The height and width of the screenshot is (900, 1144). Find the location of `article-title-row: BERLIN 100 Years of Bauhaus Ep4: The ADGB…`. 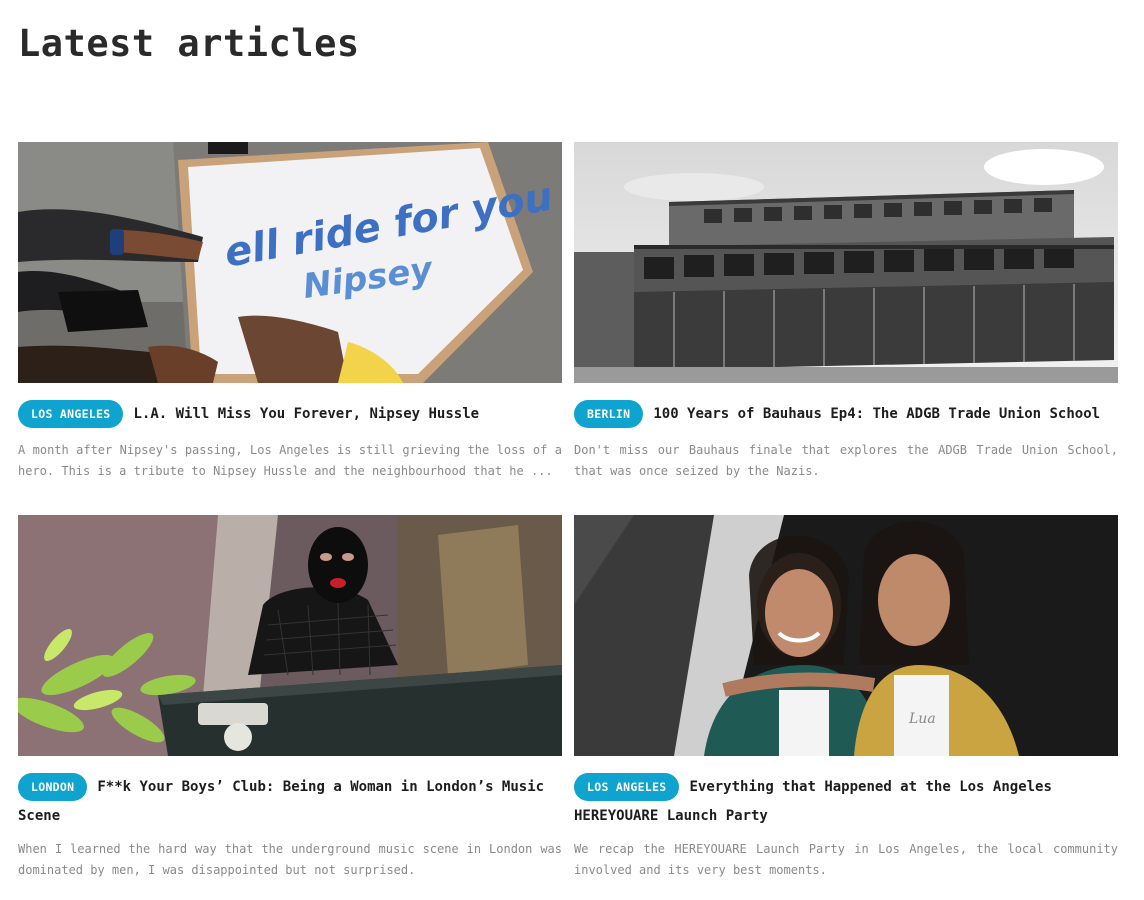

article-title-row: BERLIN 100 Years of Bauhaus Ep4: The ADGB… is located at coordinates (846, 414).